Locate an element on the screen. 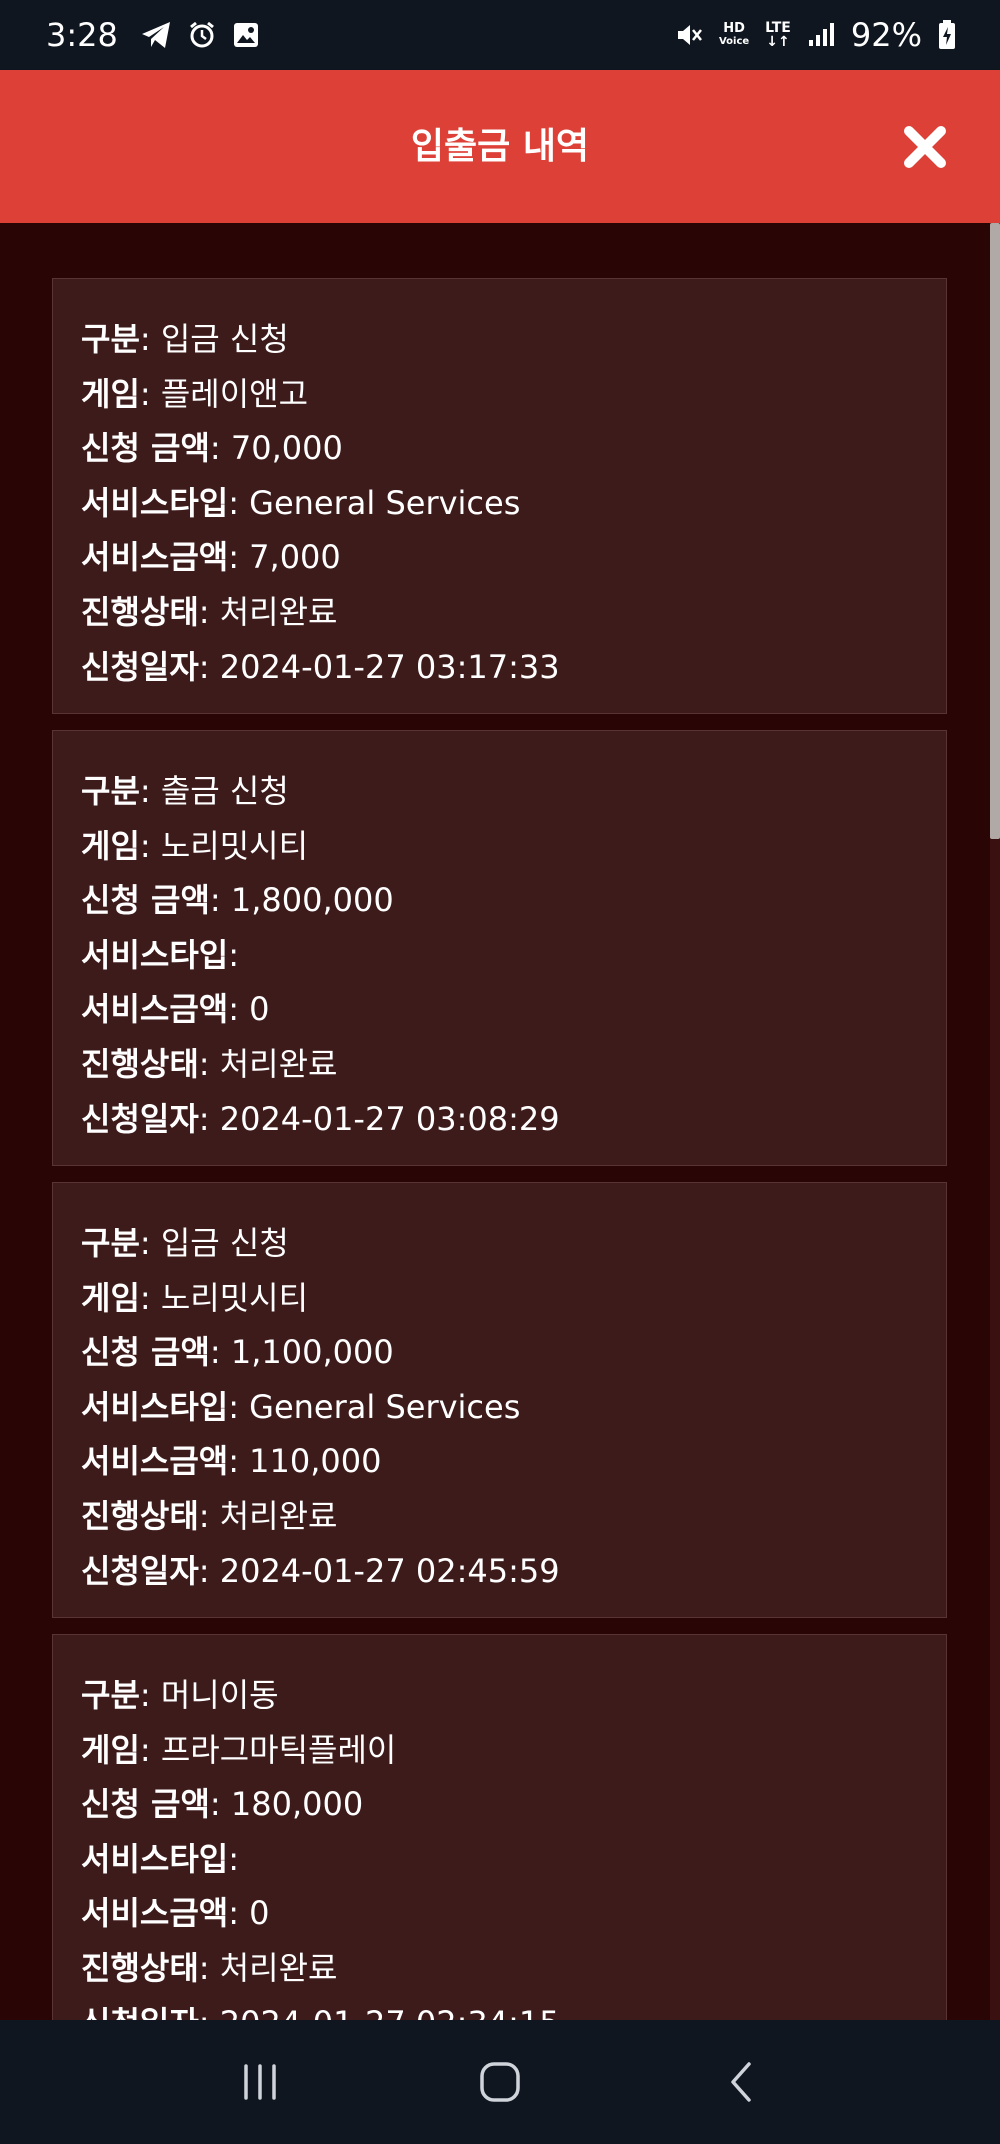 The height and width of the screenshot is (2144, 1000). row-amount: 신청 금액: 180,000 is located at coordinates (222, 1804).